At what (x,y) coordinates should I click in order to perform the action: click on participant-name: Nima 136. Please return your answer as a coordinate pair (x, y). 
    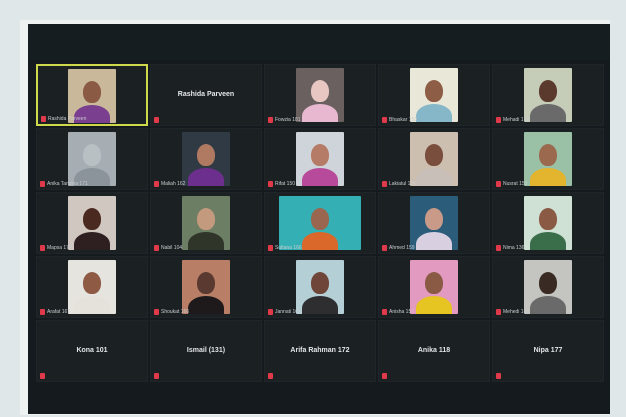
    Looking at the image, I should click on (514, 248).